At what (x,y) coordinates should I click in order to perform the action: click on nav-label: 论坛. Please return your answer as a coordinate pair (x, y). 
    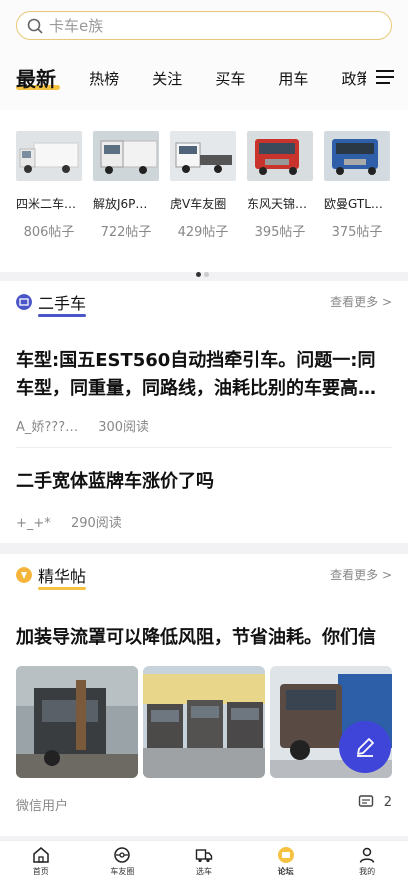
    Looking at the image, I should click on (285, 871).